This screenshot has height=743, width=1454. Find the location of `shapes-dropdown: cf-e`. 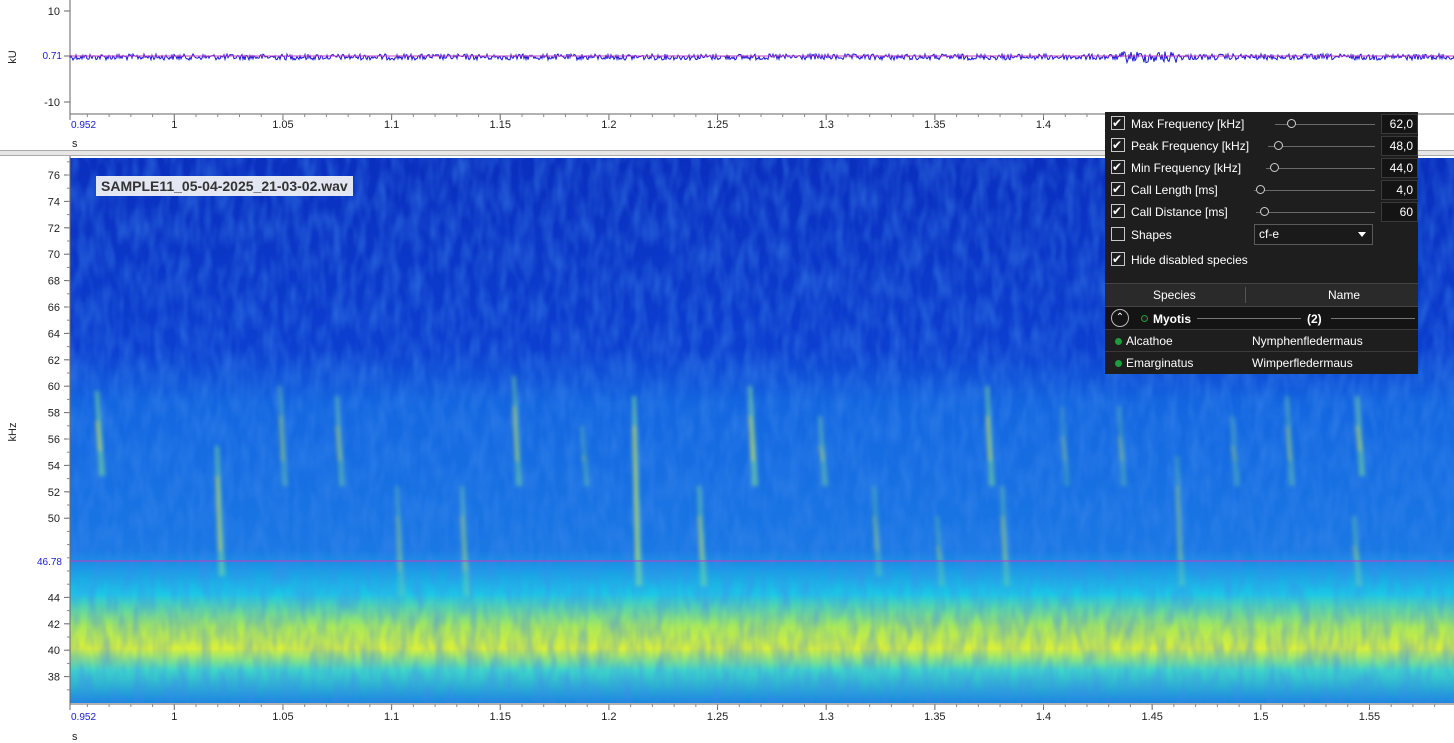

shapes-dropdown: cf-e is located at coordinates (1313, 234).